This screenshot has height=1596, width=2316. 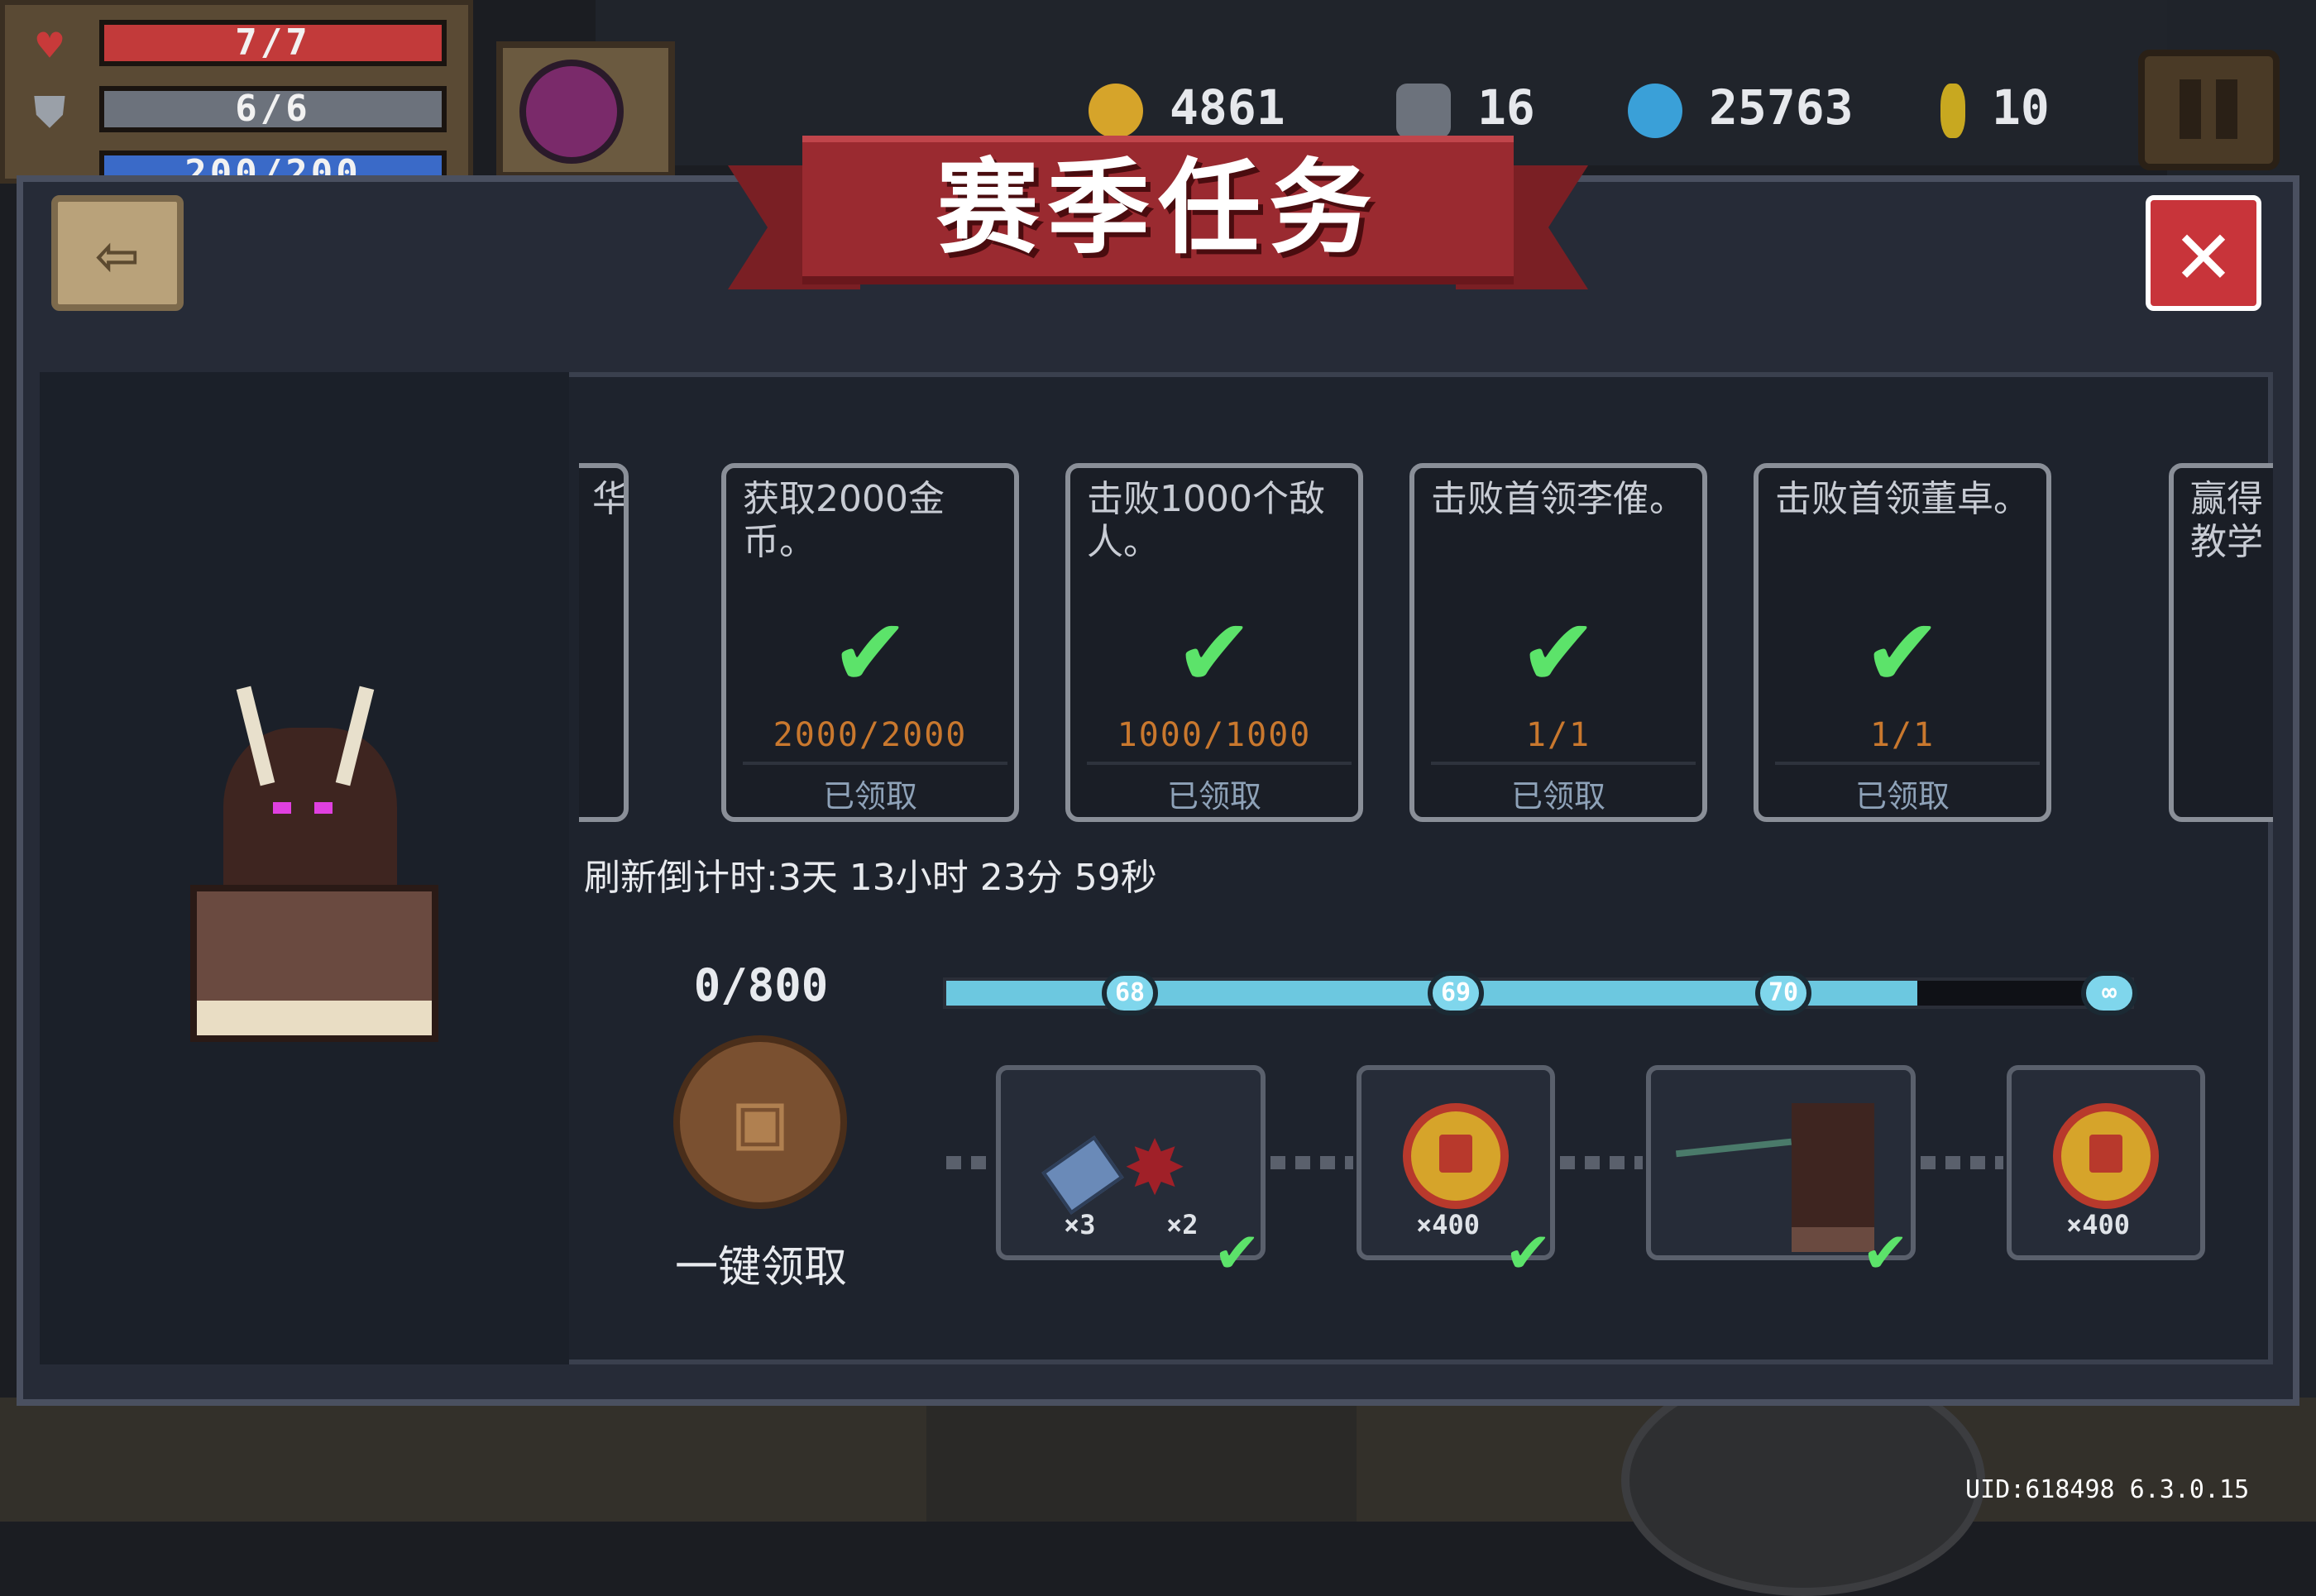 I want to click on task-title: 获取2000金币。, so click(x=844, y=520).